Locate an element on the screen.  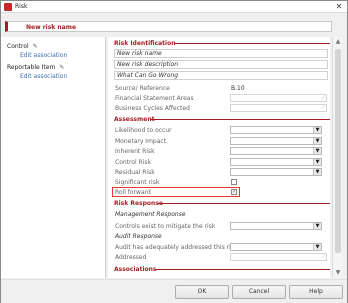
control-heading: Control ✎ is located at coordinates (22, 46).